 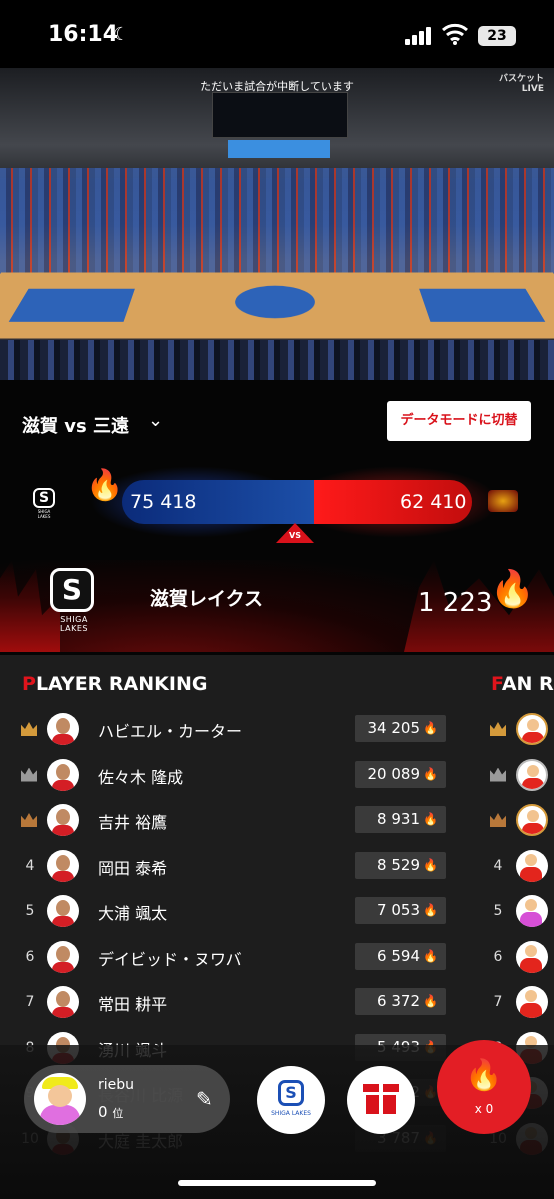 I want to click on table-row: 4 岡田 泰希 8 529 🔥 4, so click(x=277, y=868).